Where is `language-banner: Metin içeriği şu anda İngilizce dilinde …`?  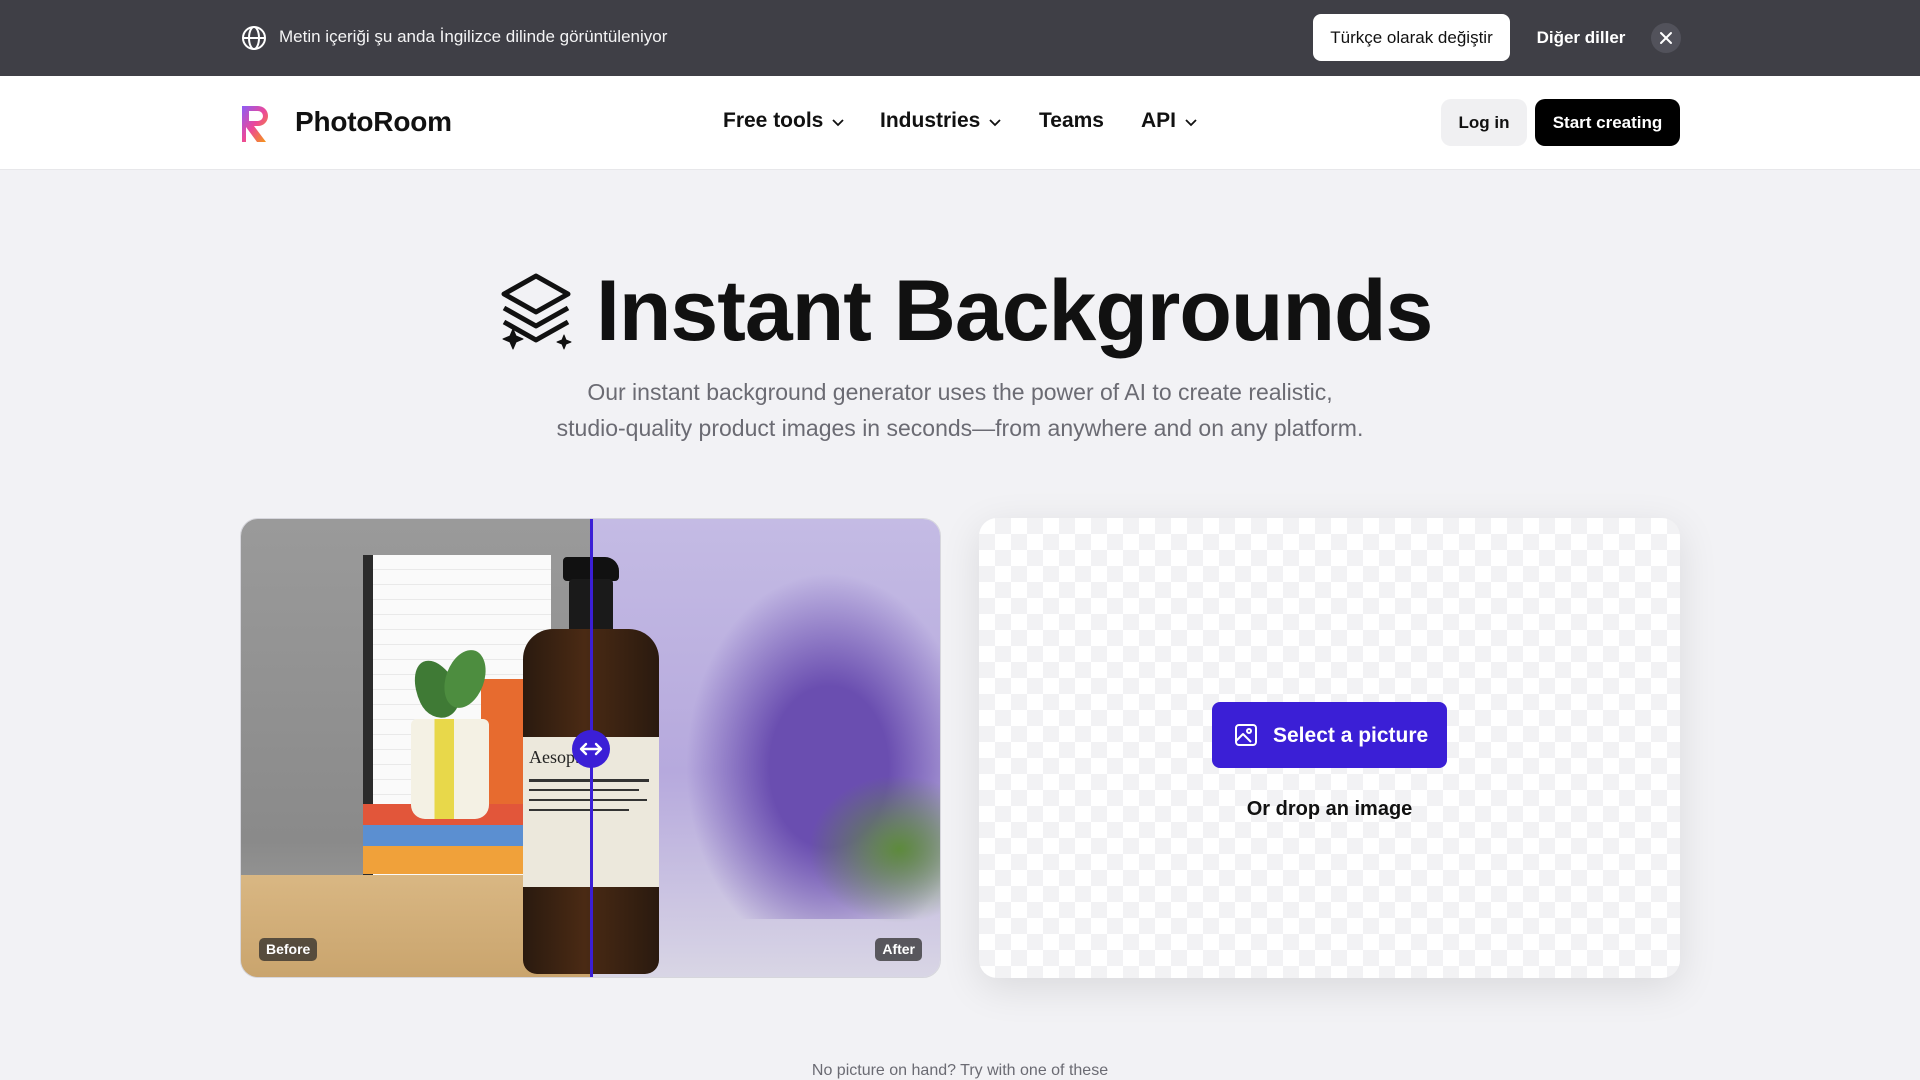 language-banner: Metin içeriği şu anda İngilizce dilinde … is located at coordinates (960, 38).